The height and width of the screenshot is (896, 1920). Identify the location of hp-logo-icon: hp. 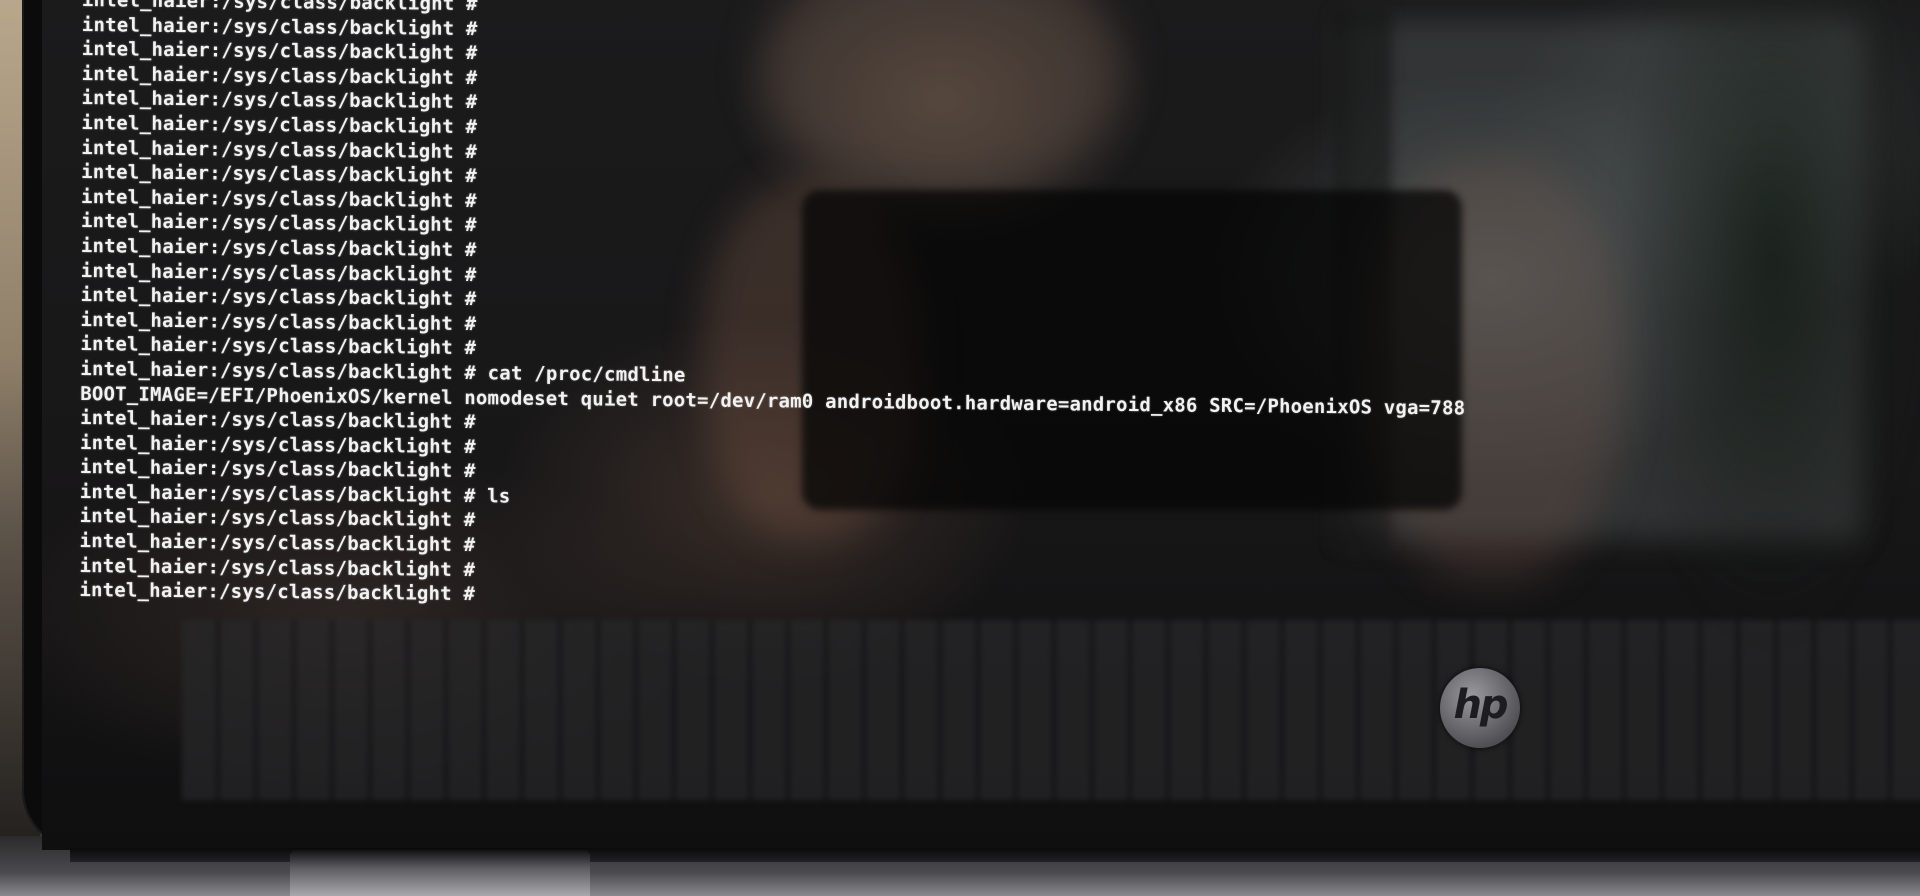
(1480, 708).